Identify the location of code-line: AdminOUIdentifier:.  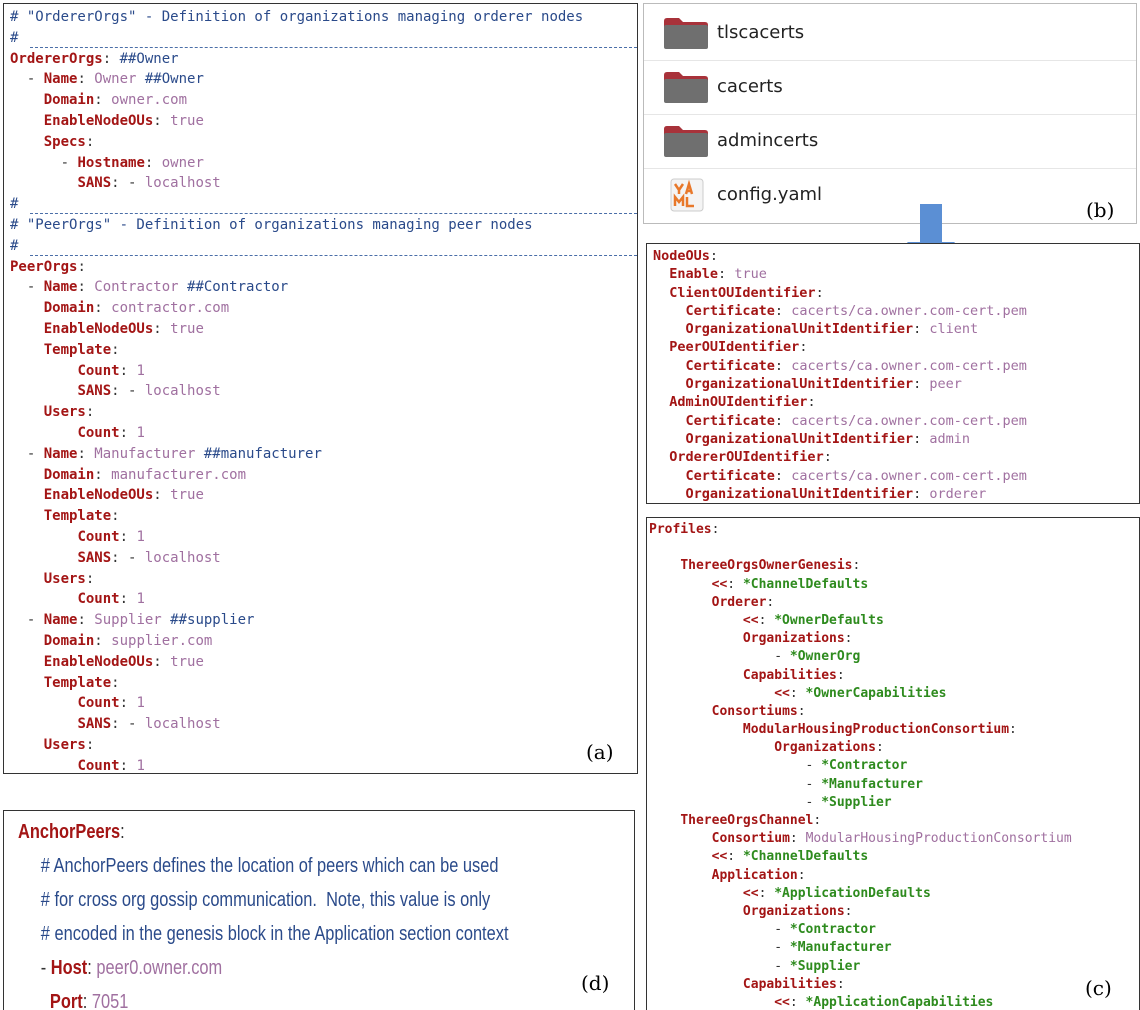
(840, 402).